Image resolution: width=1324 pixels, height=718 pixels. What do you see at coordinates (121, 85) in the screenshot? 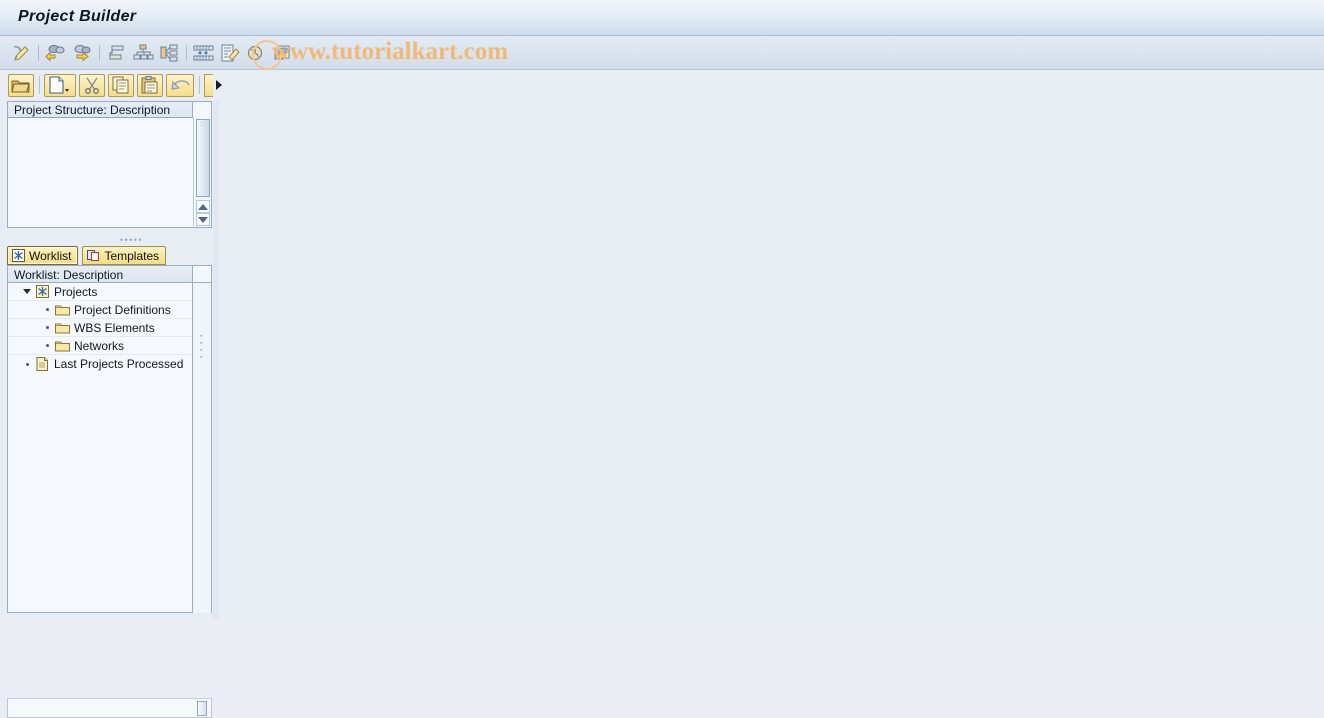
I see `copy-icon` at bounding box center [121, 85].